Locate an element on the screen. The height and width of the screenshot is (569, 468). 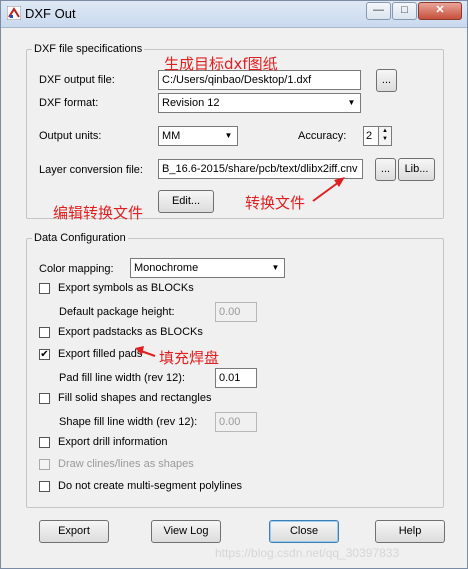
arrow-to-filled-pads is located at coordinates (145, 351).